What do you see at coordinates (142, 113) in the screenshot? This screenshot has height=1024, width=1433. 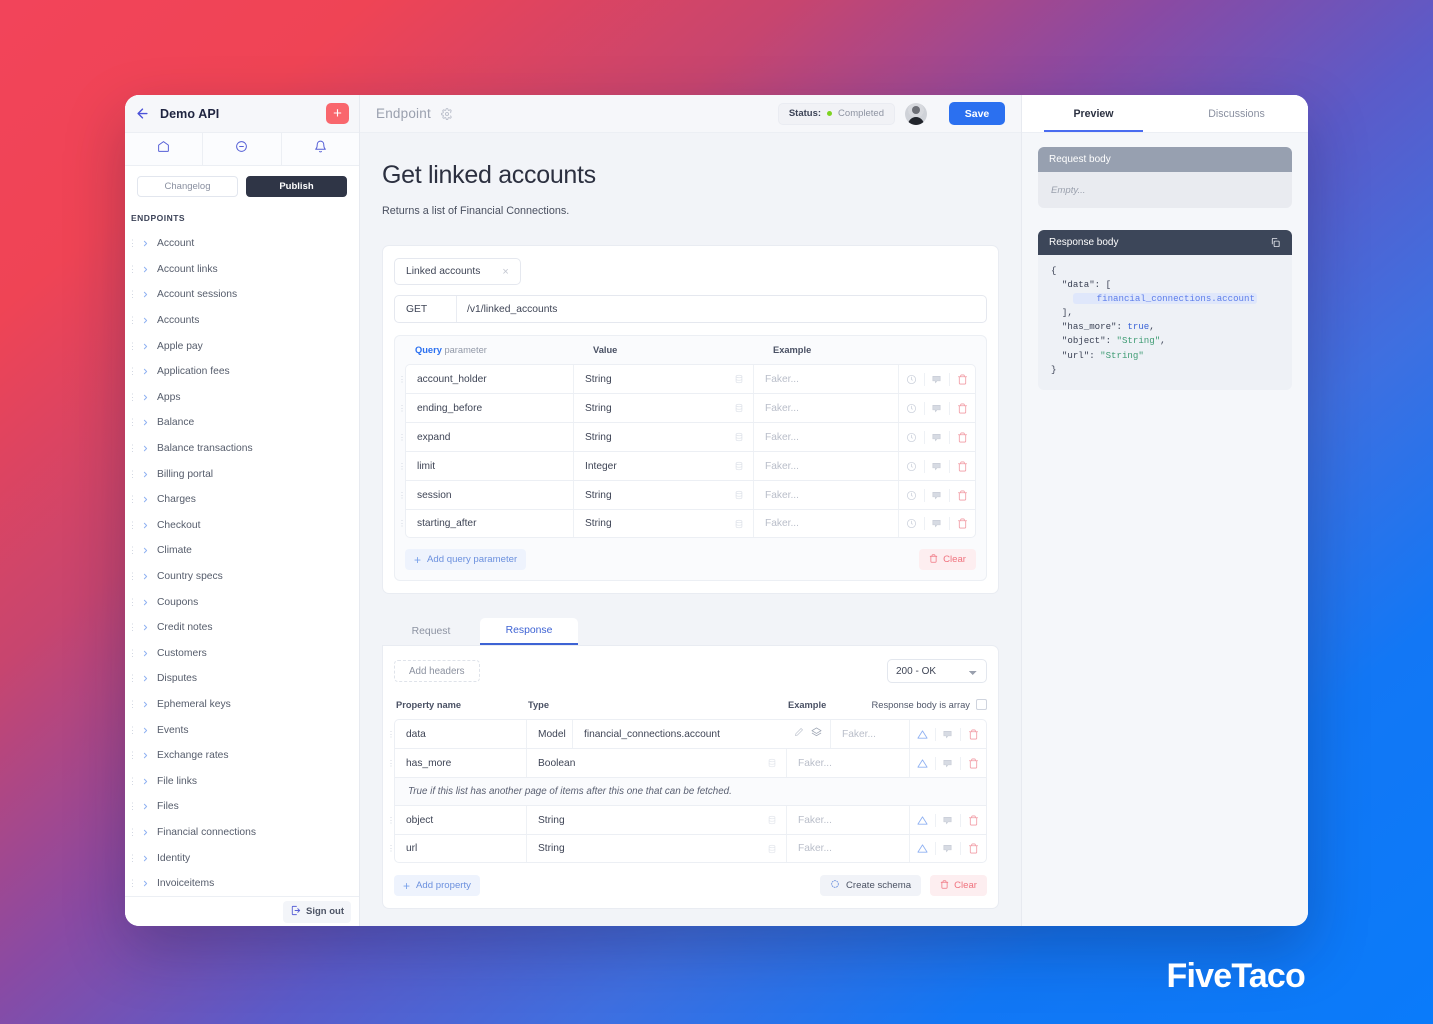 I see `arrow-left-icon` at bounding box center [142, 113].